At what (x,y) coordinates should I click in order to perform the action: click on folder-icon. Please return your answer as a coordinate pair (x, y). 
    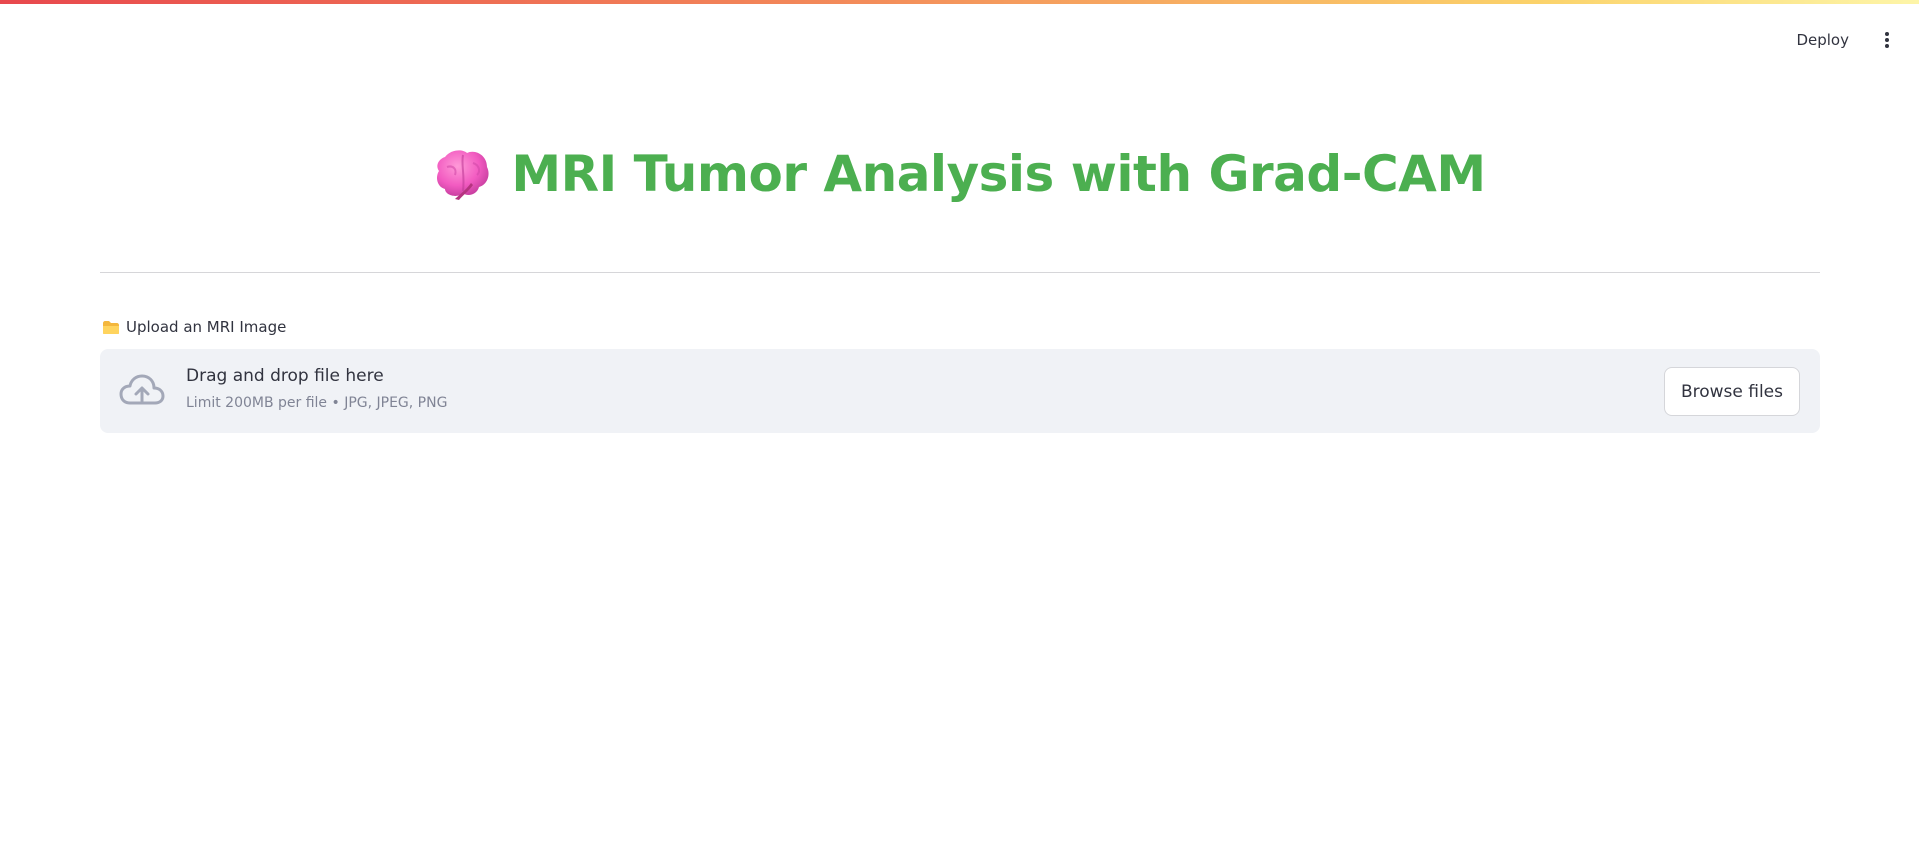
    Looking at the image, I should click on (111, 327).